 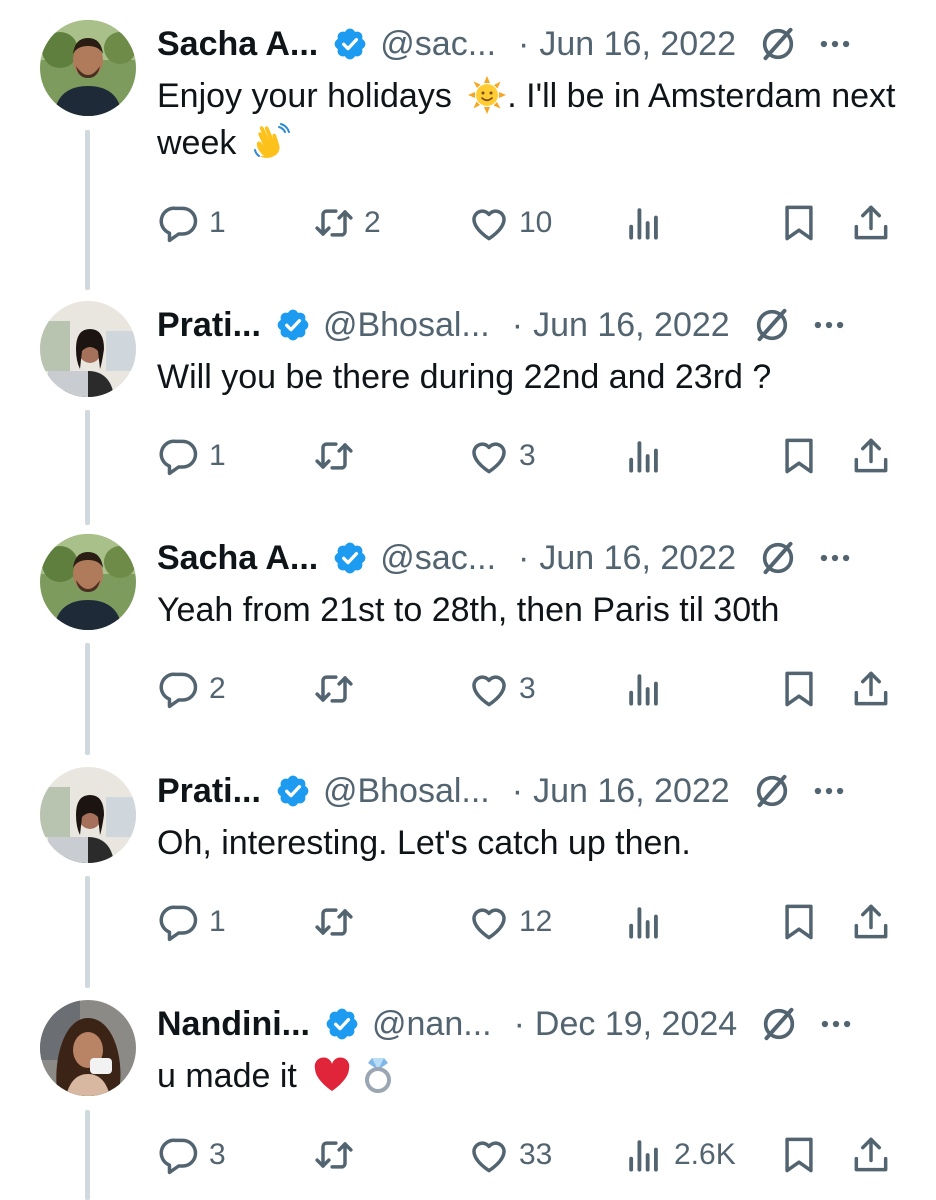 I want to click on tweet-date: Dec 19, 2024, so click(x=636, y=1024).